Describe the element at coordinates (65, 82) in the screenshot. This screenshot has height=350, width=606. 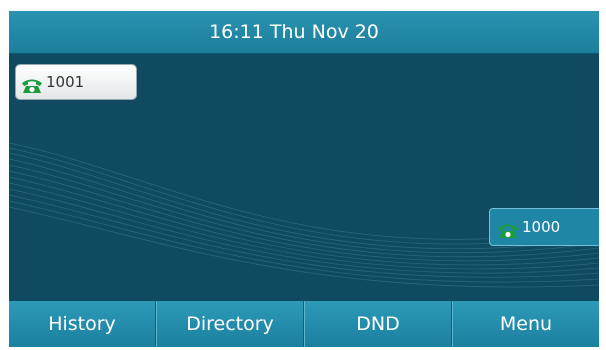
I see `line-key-label: 1001` at that location.